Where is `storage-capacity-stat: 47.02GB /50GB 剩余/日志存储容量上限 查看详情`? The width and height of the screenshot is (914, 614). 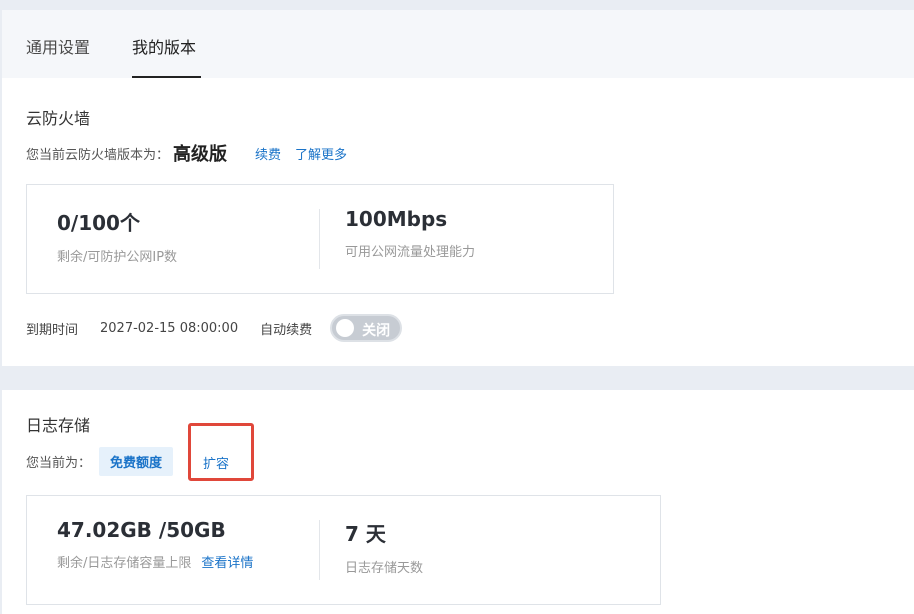
storage-capacity-stat: 47.02GB /50GB 剩余/日志存储容量上限 查看详情 is located at coordinates (155, 544).